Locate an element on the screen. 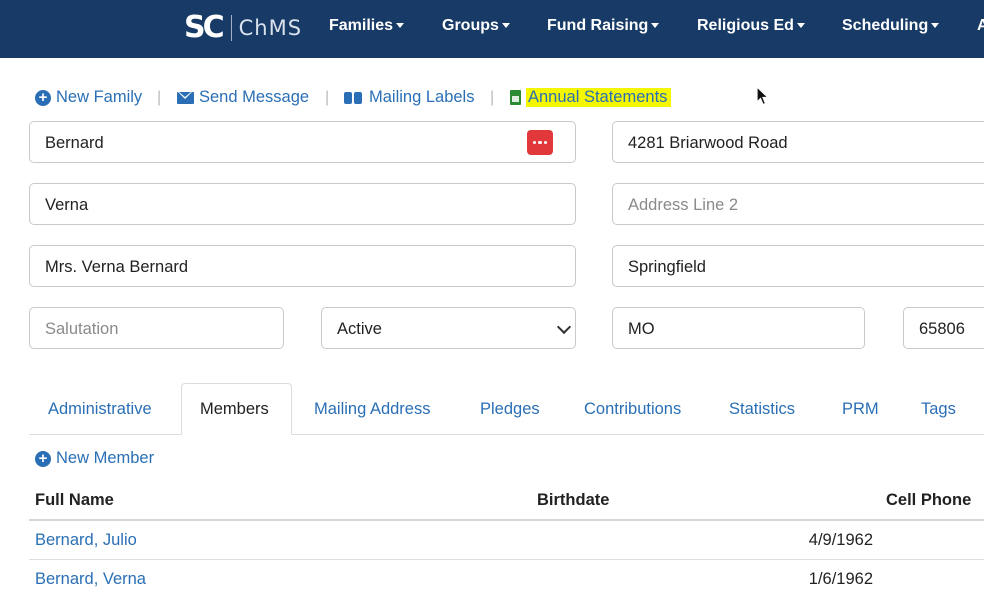 This screenshot has height=598, width=984. brand-logo: SC ChMS is located at coordinates (243, 28).